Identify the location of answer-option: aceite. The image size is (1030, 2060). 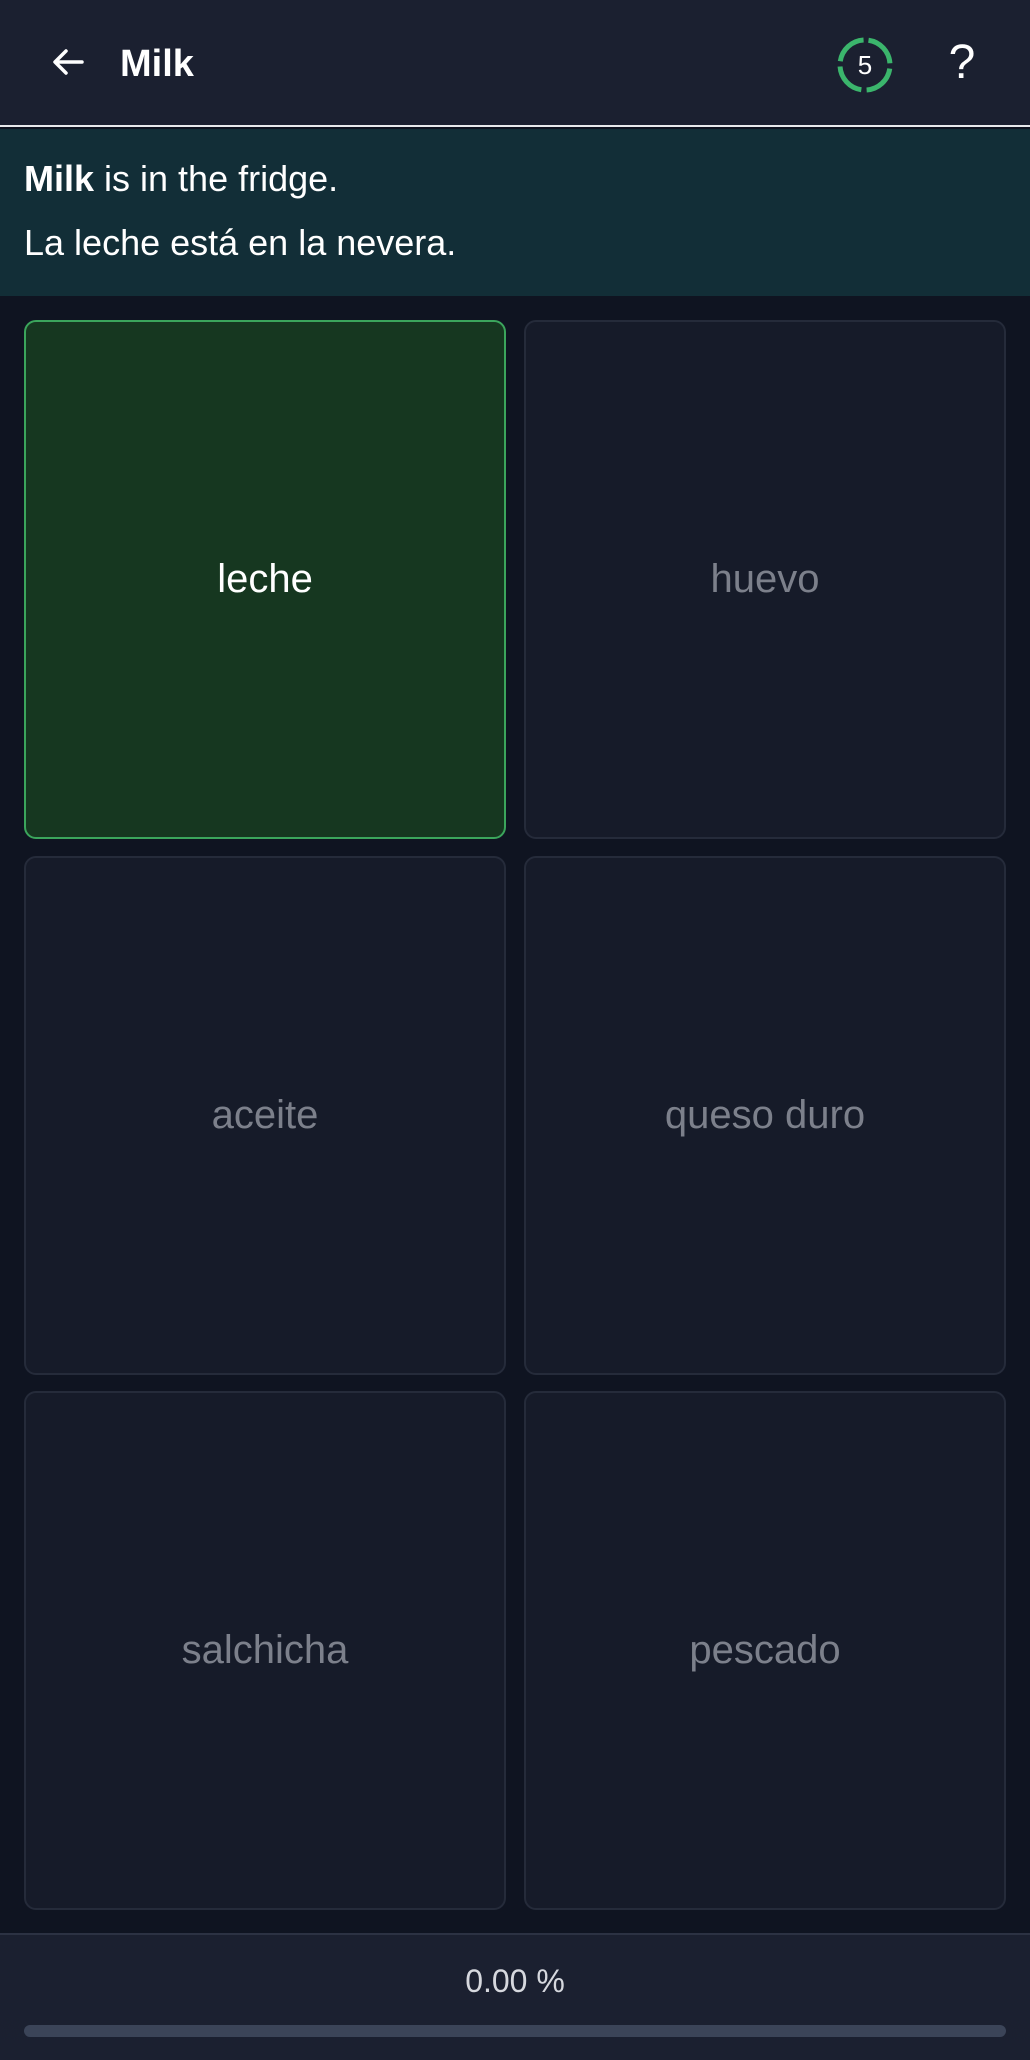
(265, 1115).